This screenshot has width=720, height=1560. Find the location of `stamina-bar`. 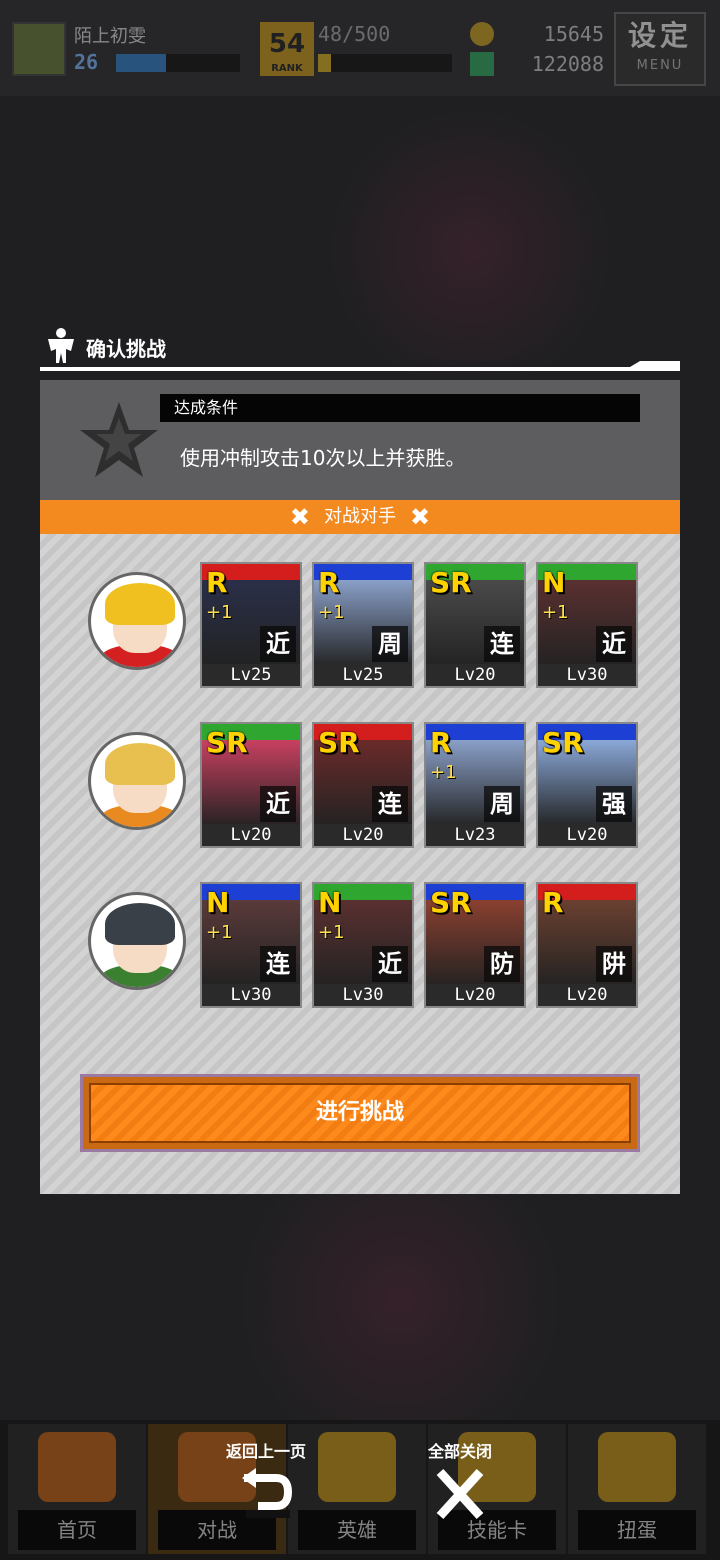

stamina-bar is located at coordinates (385, 63).